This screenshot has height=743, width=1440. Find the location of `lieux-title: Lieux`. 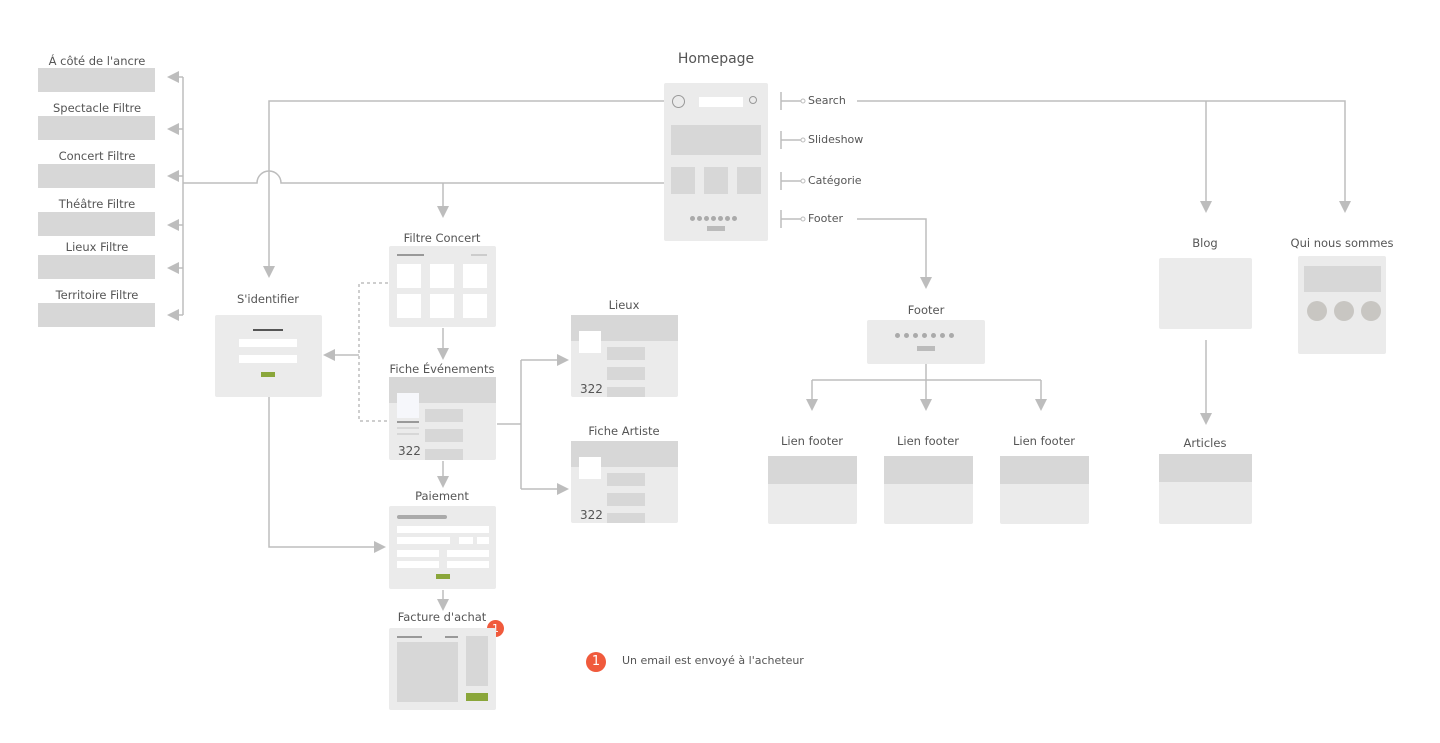

lieux-title: Lieux is located at coordinates (624, 305).